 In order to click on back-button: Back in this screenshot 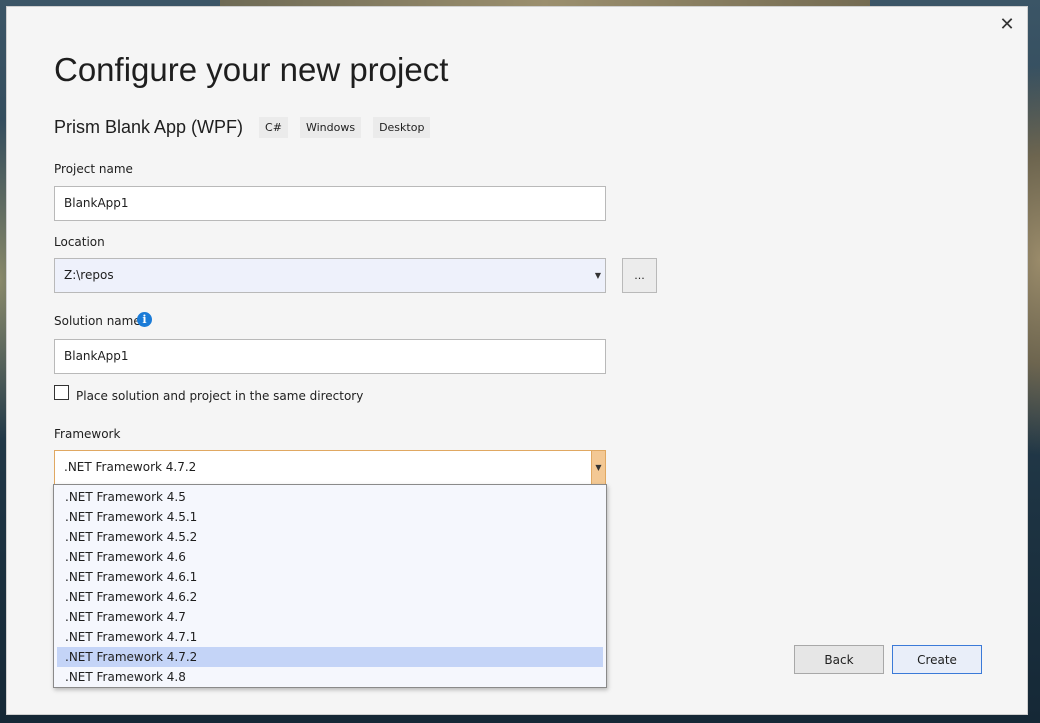, I will do `click(839, 659)`.